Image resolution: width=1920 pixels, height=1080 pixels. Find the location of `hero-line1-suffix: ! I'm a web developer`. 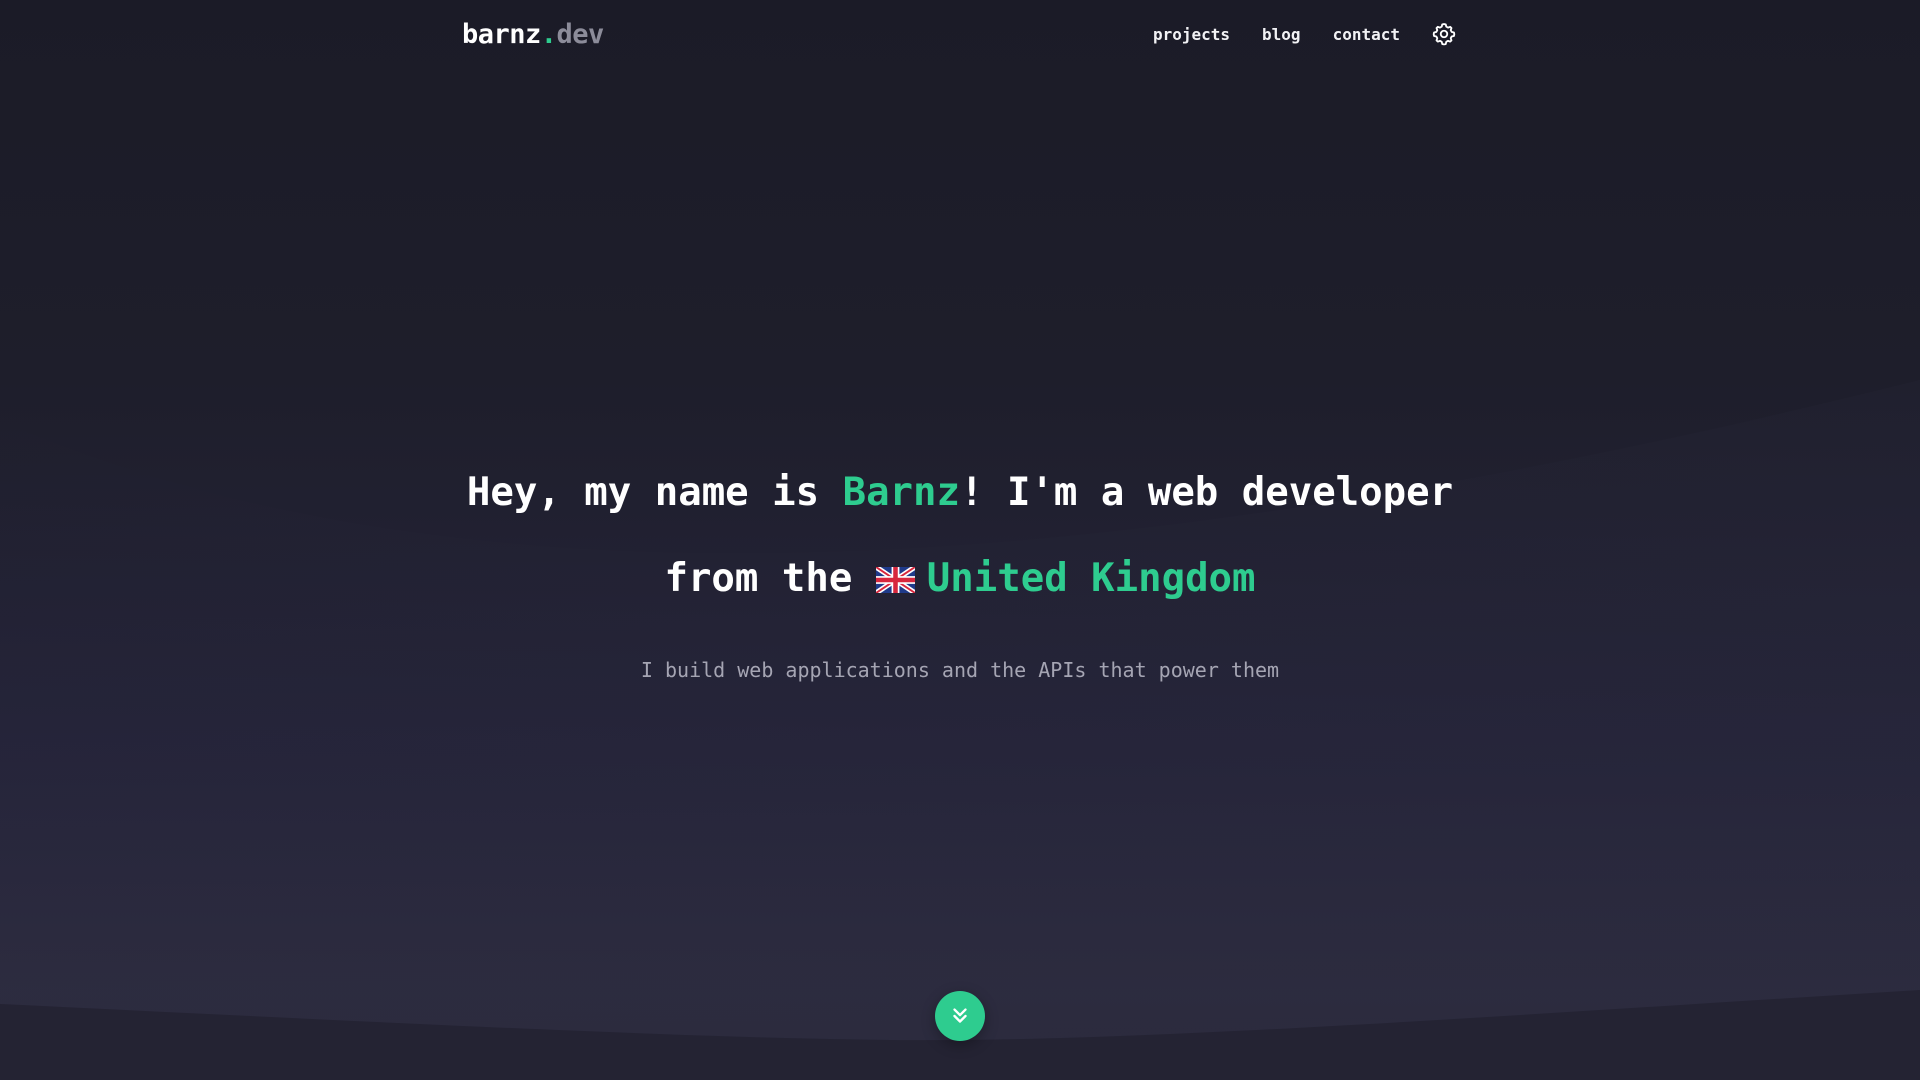

hero-line1-suffix: ! I'm a web developer is located at coordinates (1207, 492).